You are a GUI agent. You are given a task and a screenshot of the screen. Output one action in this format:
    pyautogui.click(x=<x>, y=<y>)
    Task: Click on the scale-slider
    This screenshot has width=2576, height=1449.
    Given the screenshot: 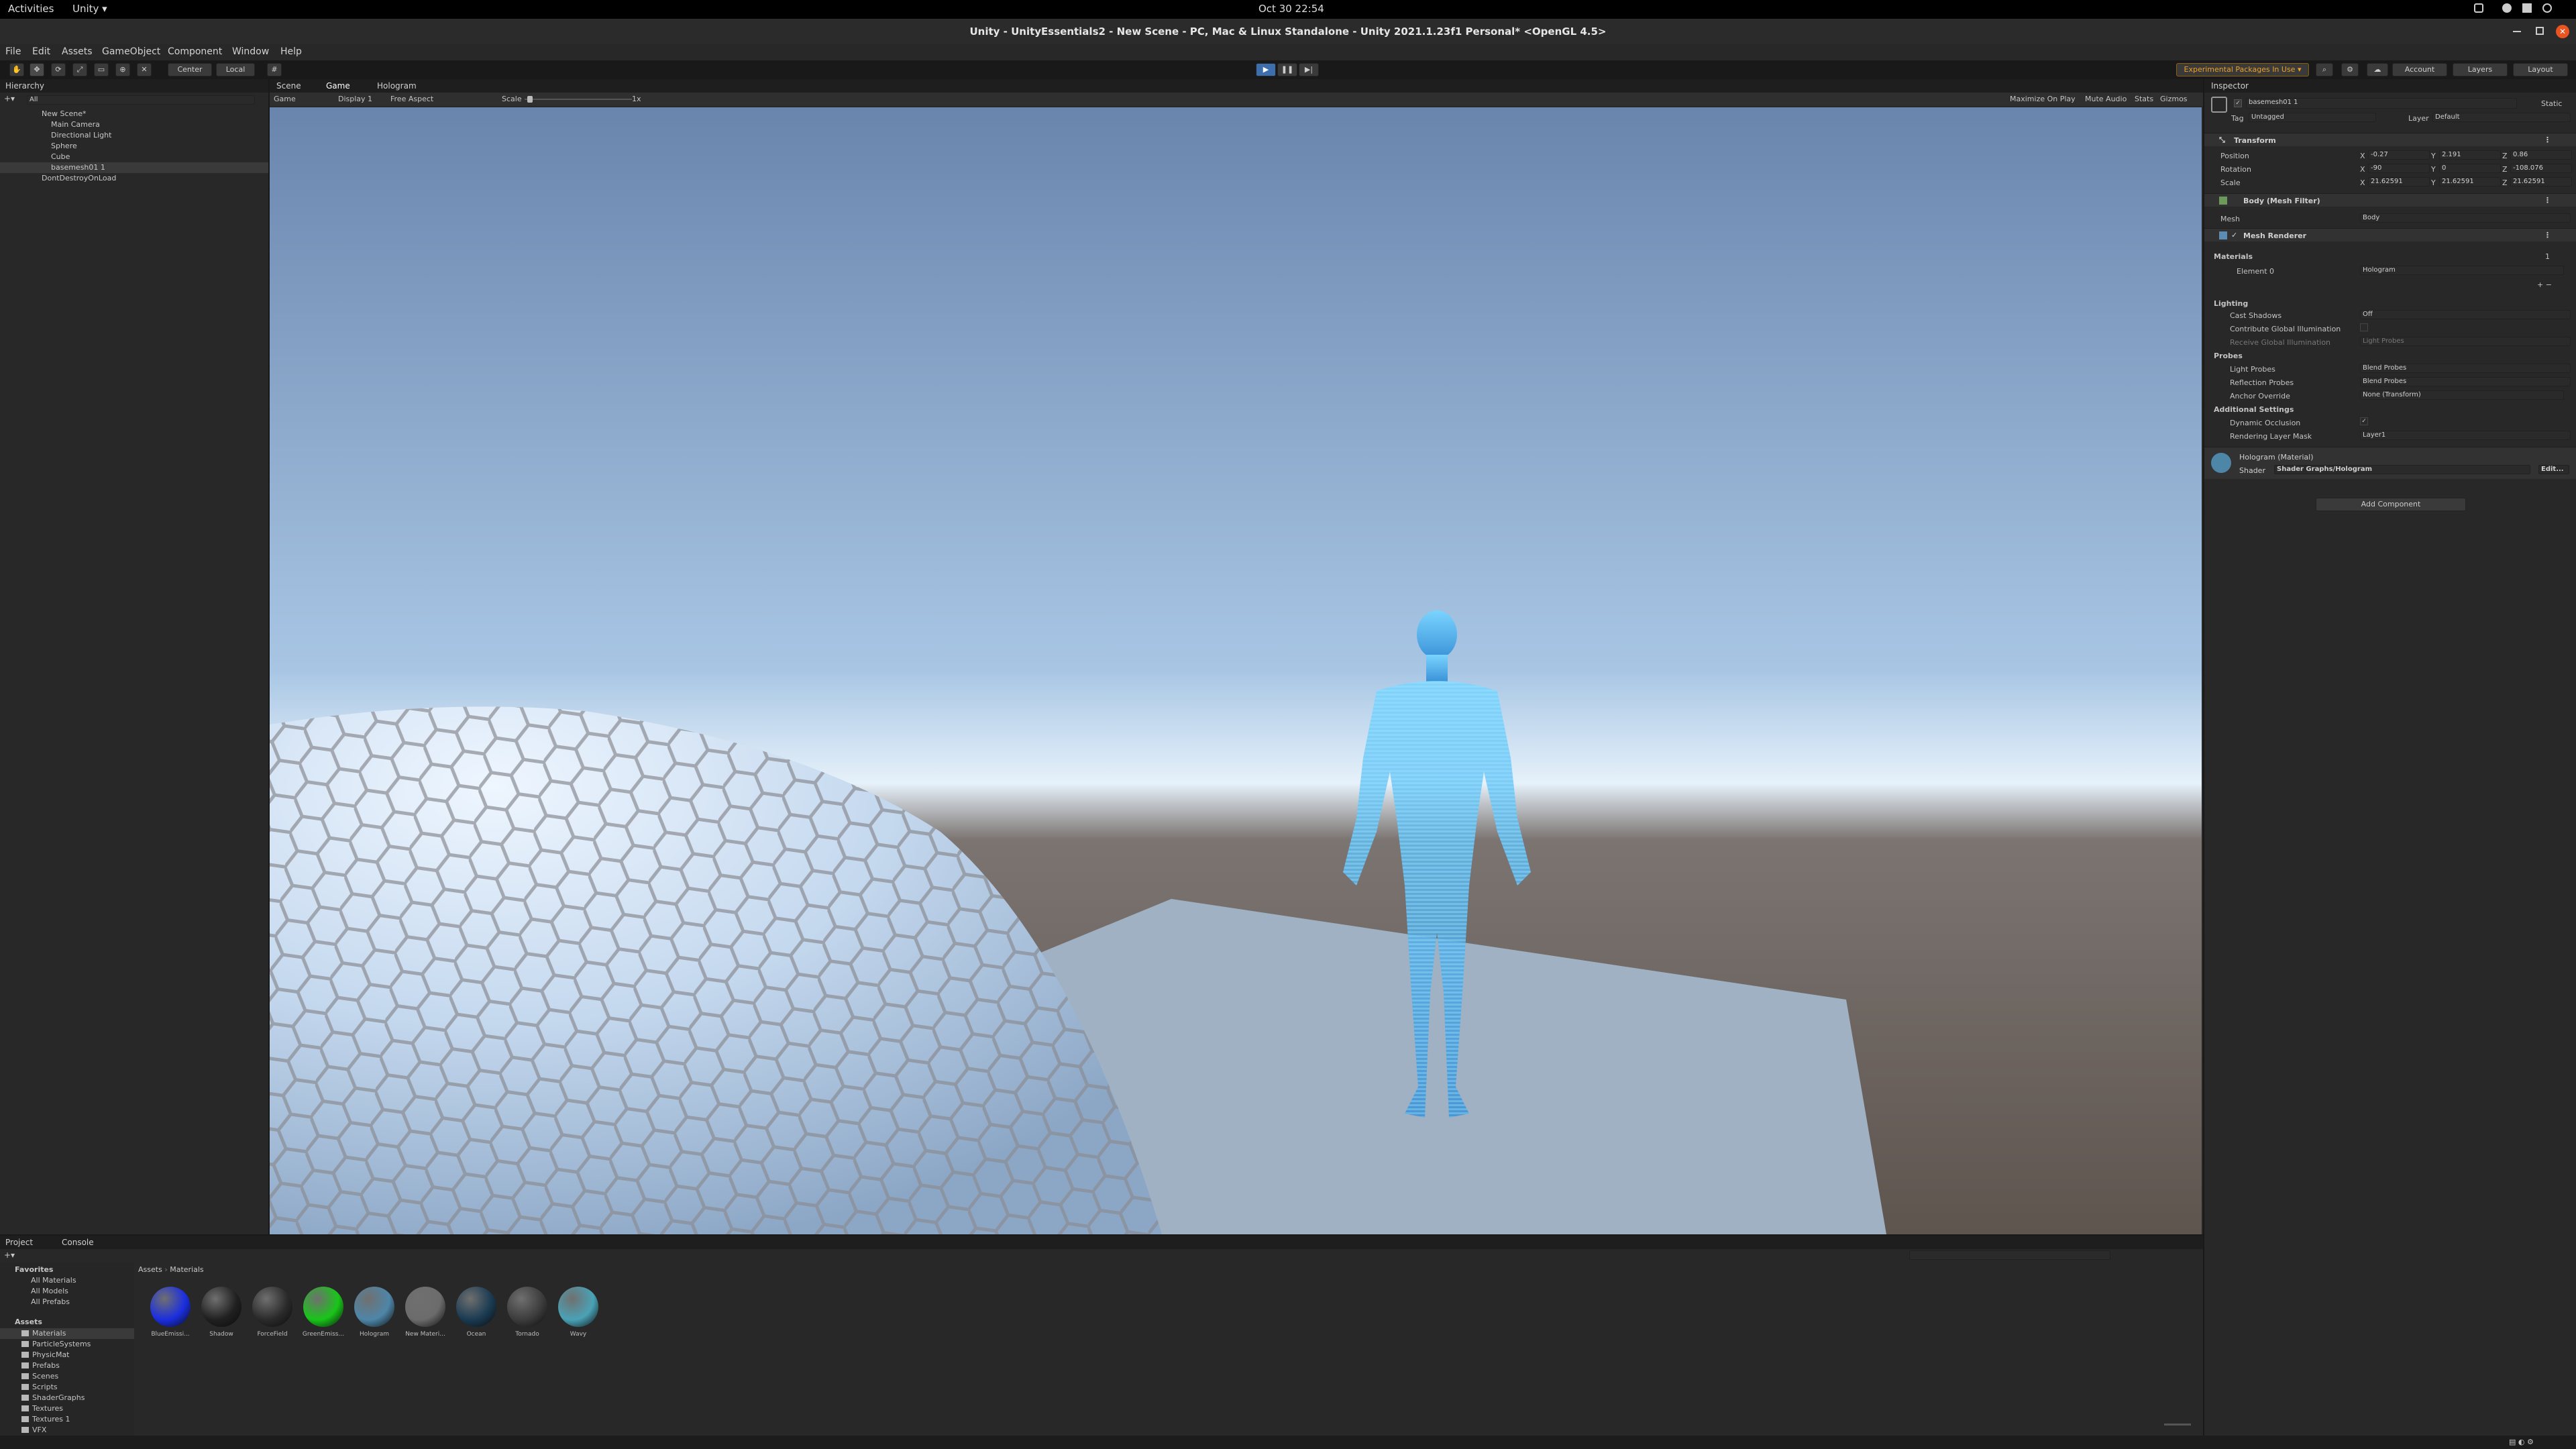 What is the action you would take?
    pyautogui.click(x=578, y=99)
    